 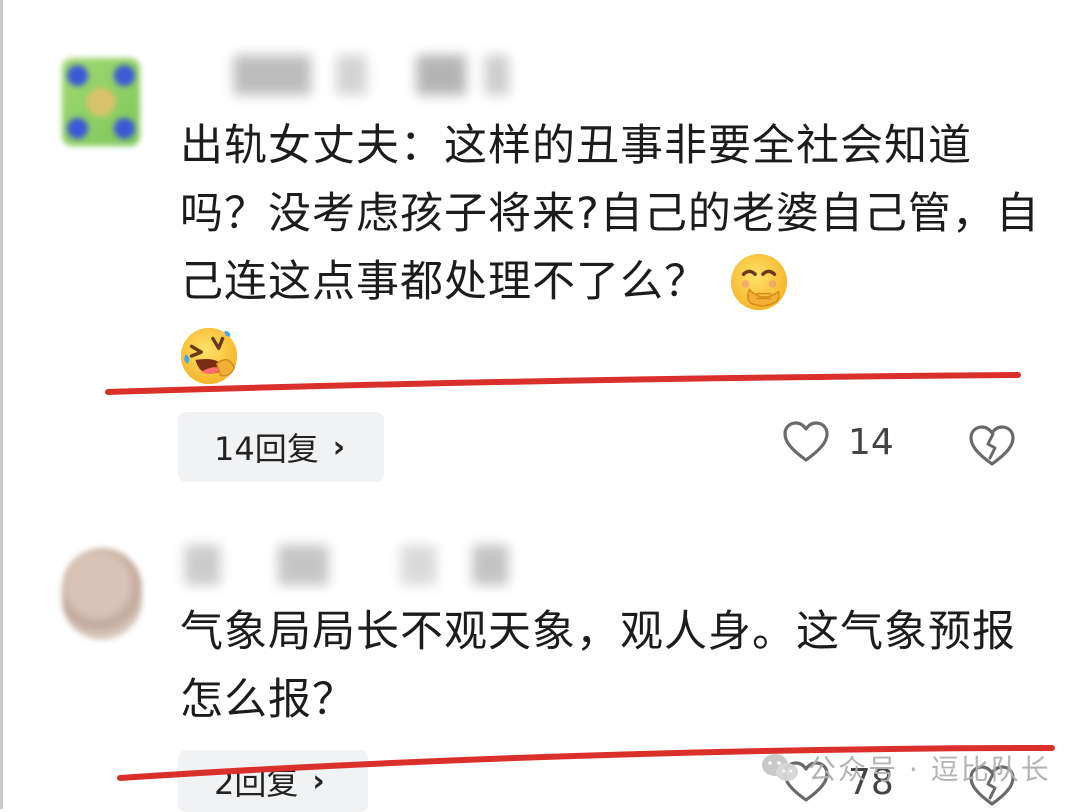 I want to click on rolling-laughing-icon, so click(x=209, y=356).